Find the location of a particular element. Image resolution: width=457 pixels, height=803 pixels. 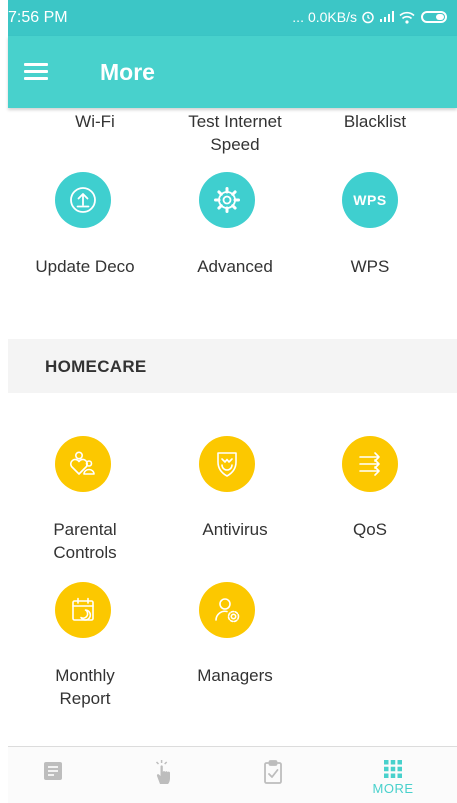

tile-label: WPS is located at coordinates (370, 266).